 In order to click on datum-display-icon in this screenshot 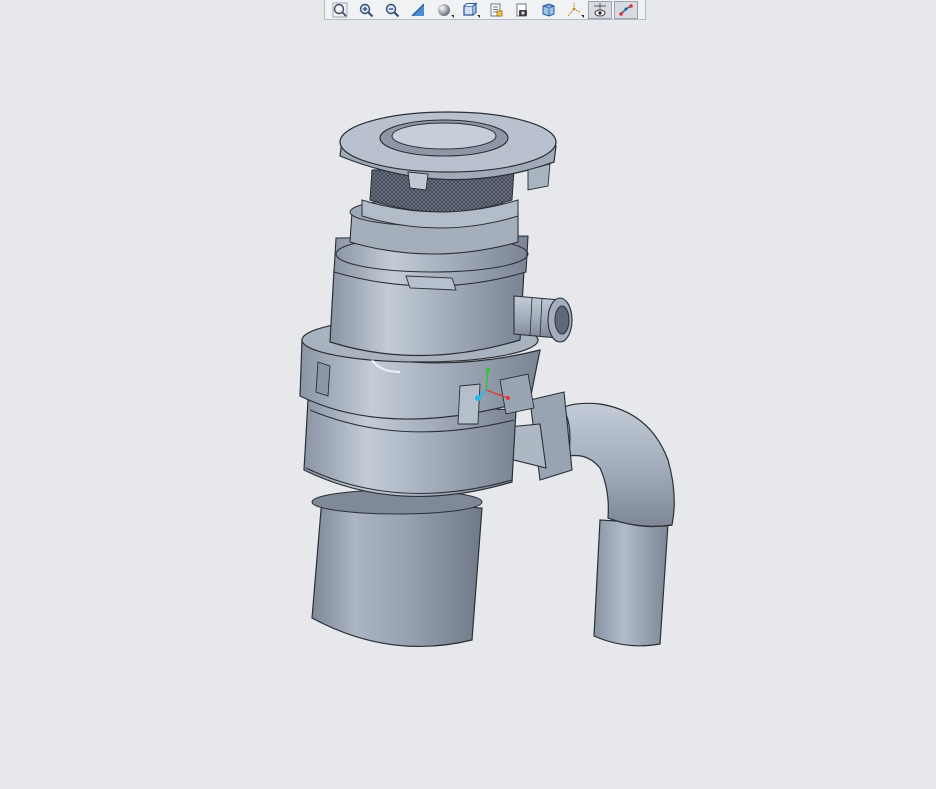, I will do `click(574, 9)`.